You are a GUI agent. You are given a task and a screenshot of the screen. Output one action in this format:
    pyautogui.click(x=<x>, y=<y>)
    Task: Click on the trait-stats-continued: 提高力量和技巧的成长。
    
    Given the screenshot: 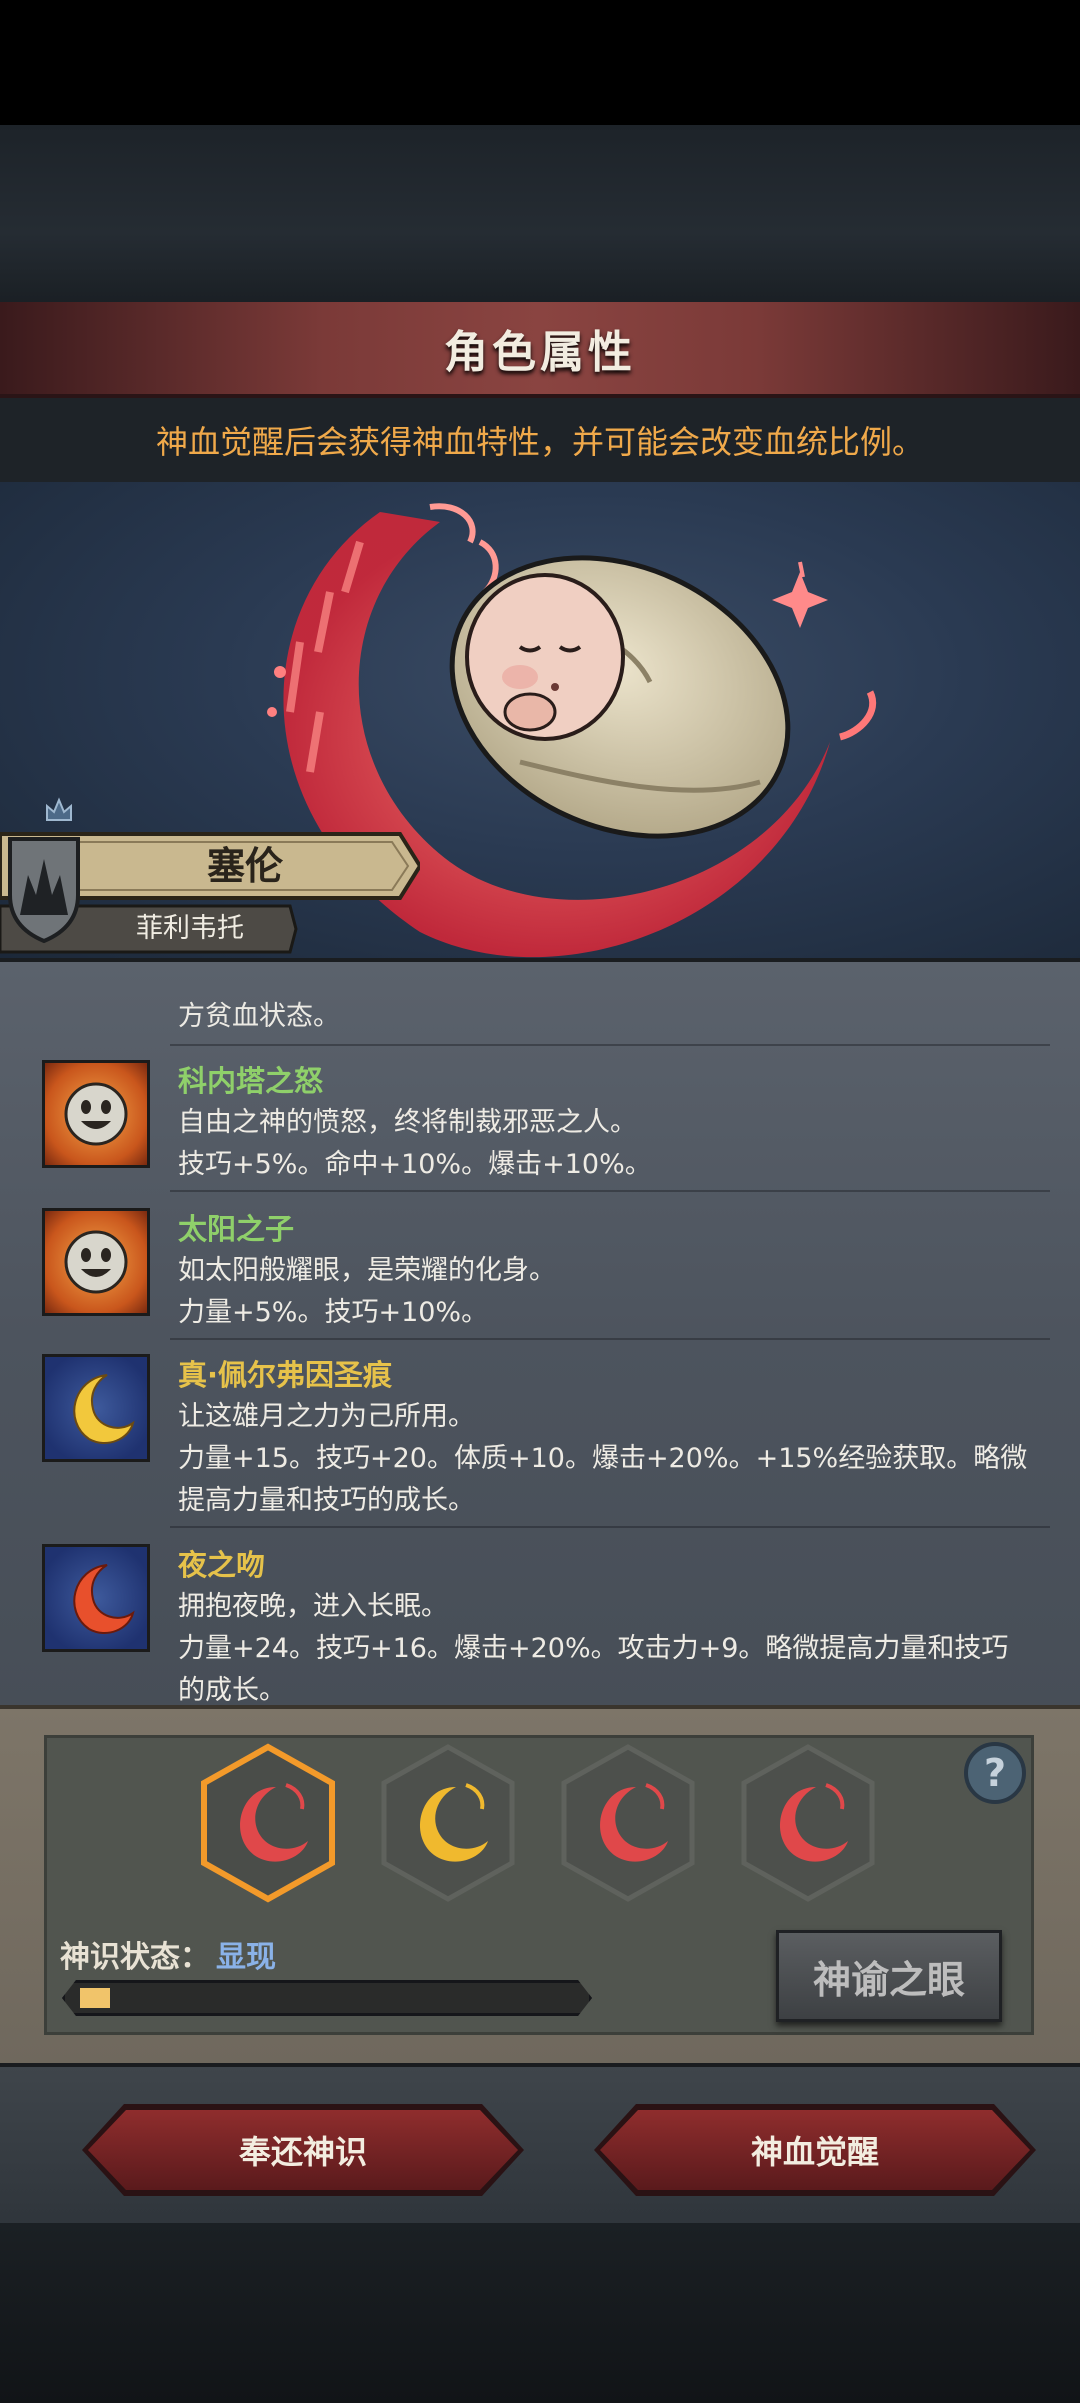 What is the action you would take?
    pyautogui.click(x=326, y=1500)
    